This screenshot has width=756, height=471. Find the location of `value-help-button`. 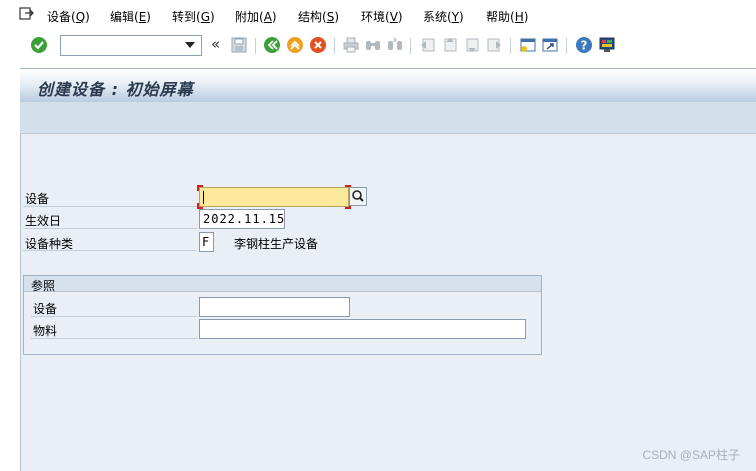

value-help-button is located at coordinates (358, 196).